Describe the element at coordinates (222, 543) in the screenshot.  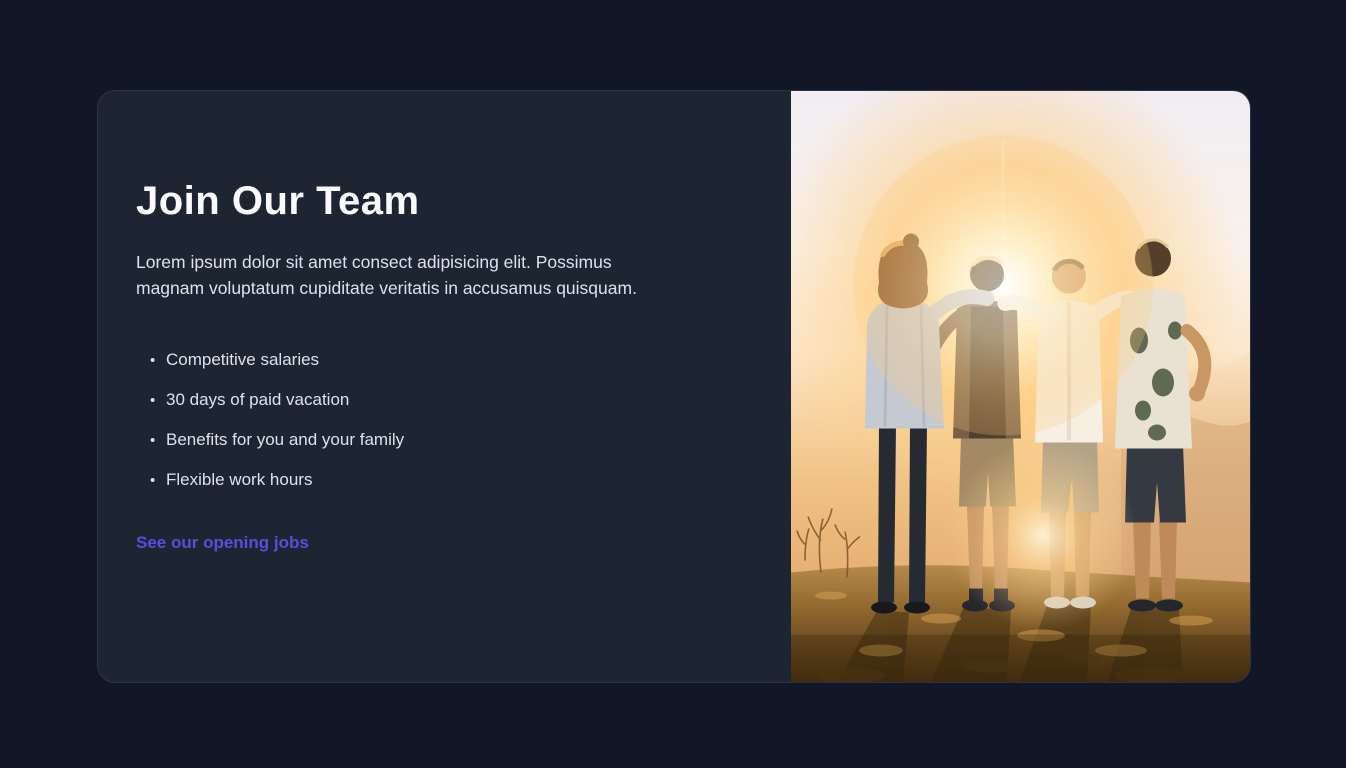
I see `opening-jobs-link: See our opening jobs` at that location.